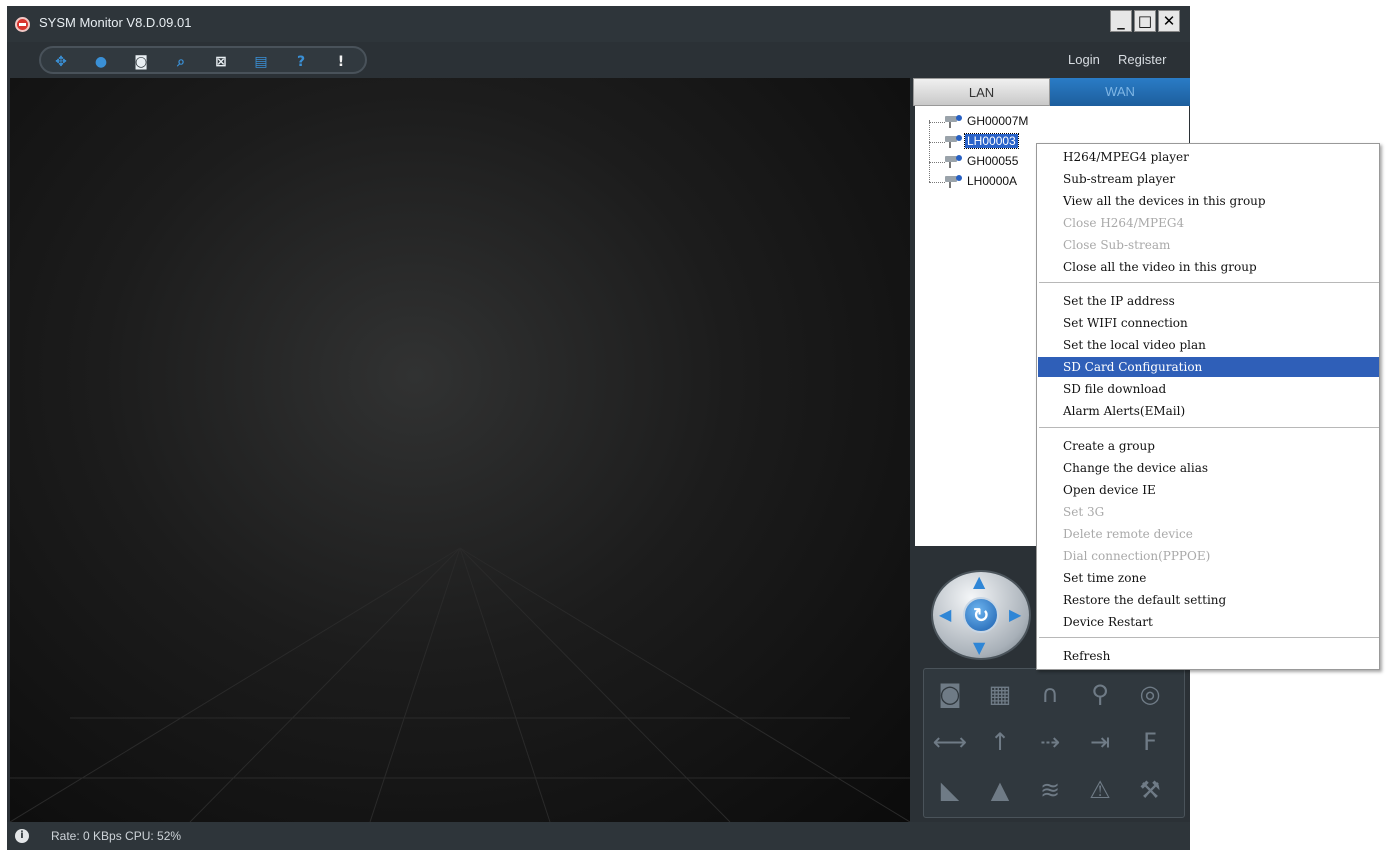 The height and width of the screenshot is (850, 1391). I want to click on ptz-up-icon: ▲, so click(979, 582).